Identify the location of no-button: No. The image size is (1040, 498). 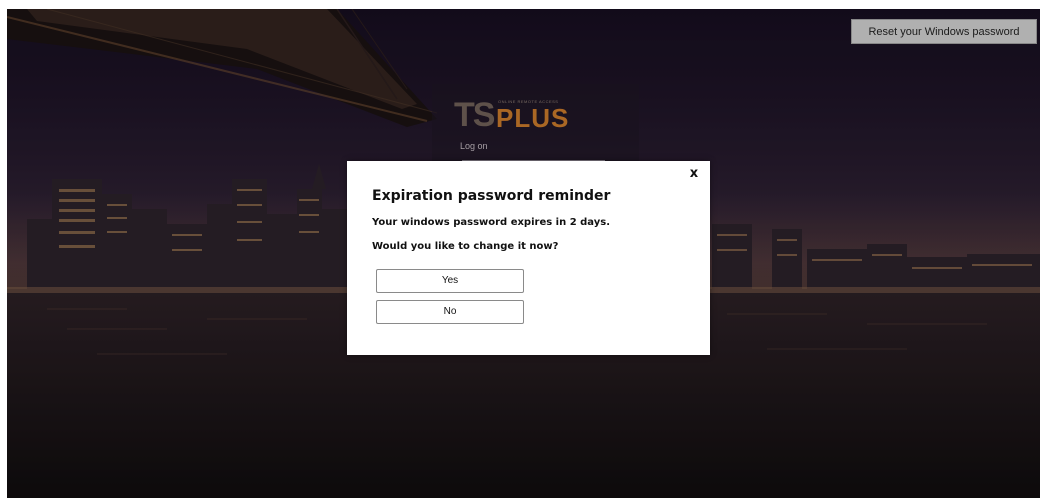
(450, 312).